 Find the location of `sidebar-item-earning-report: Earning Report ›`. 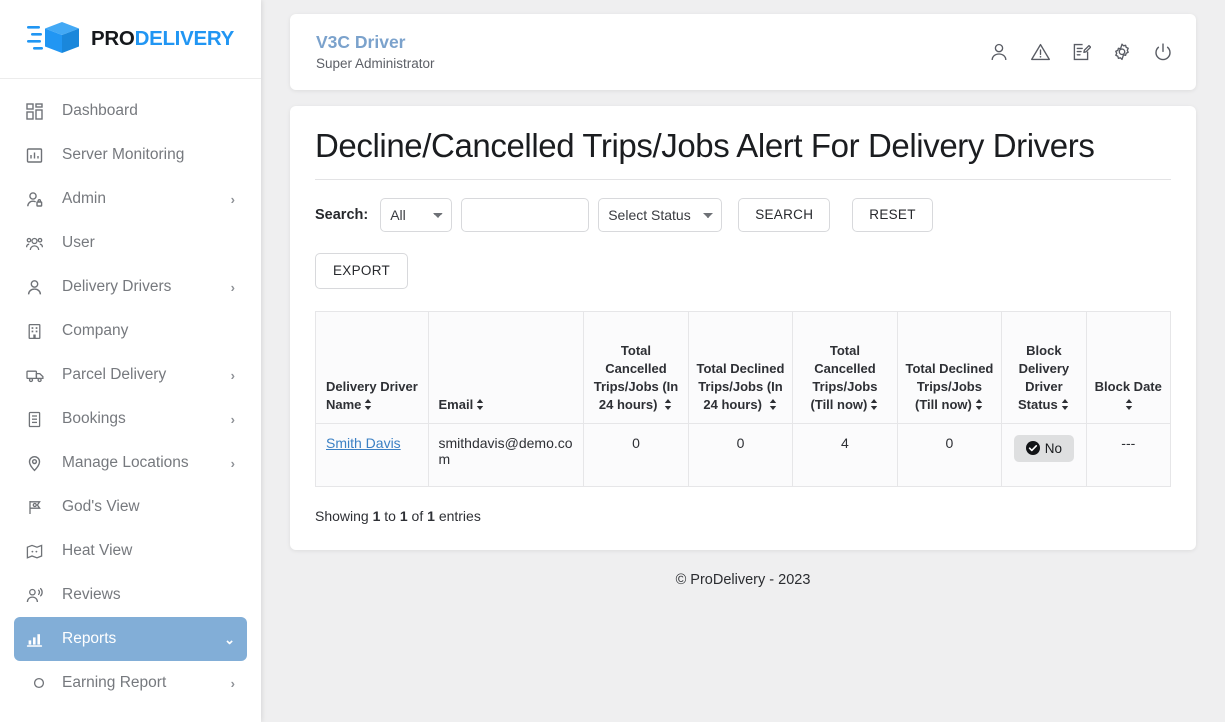

sidebar-item-earning-report: Earning Report › is located at coordinates (130, 683).